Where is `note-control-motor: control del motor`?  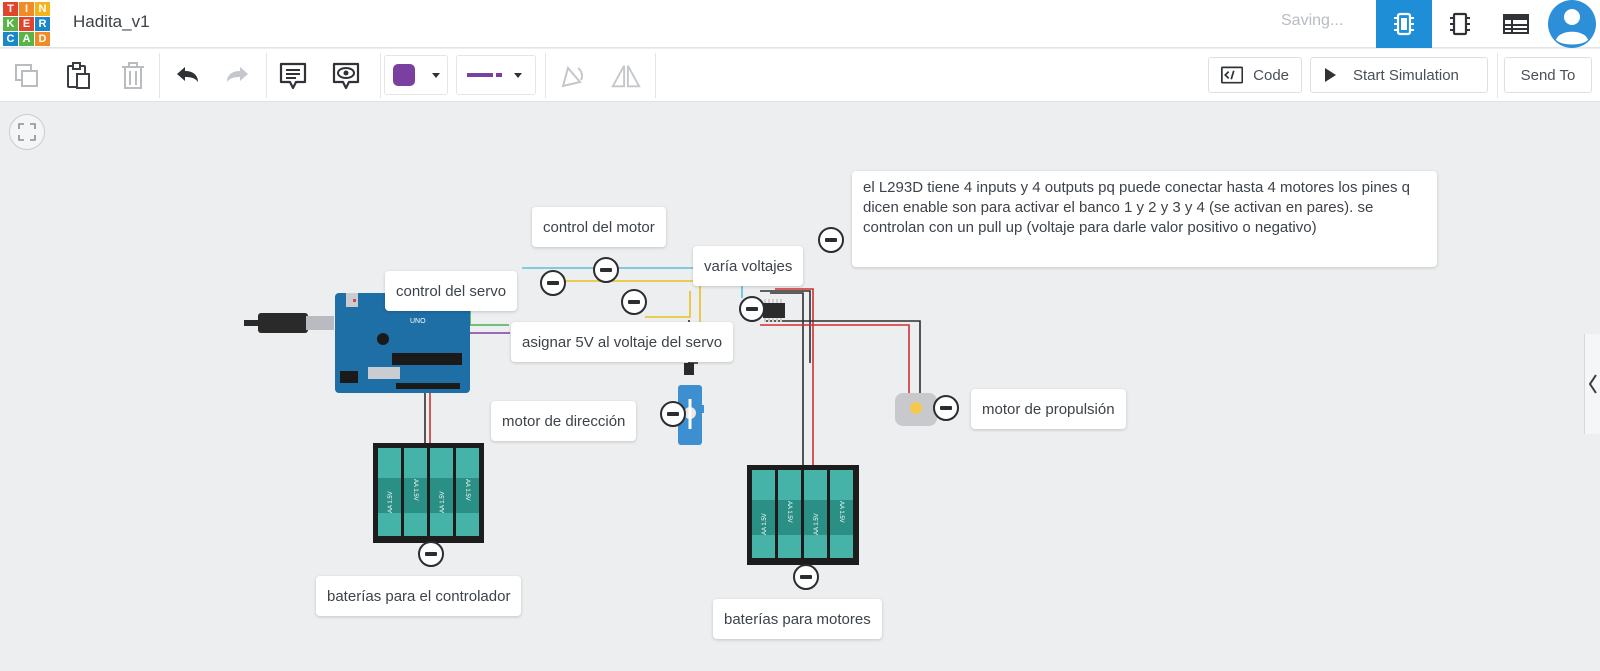
note-control-motor: control del motor is located at coordinates (599, 227).